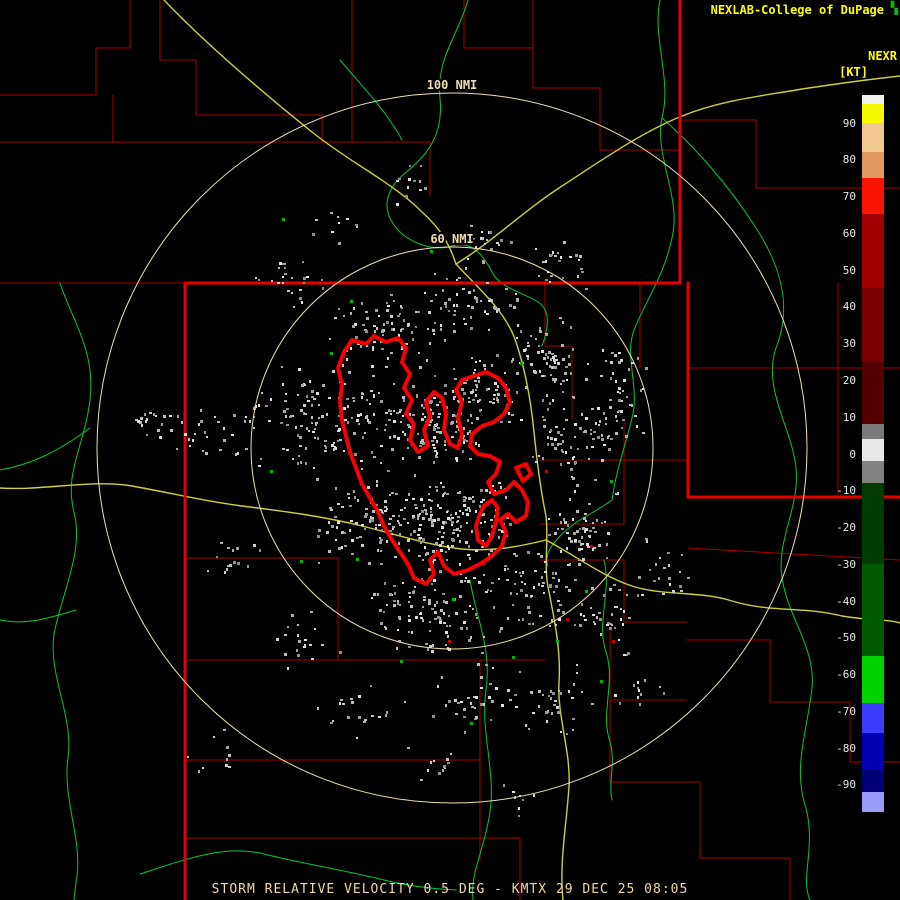 Image resolution: width=900 pixels, height=900 pixels. I want to click on colorbar-tick-label: 40, so click(849, 307).